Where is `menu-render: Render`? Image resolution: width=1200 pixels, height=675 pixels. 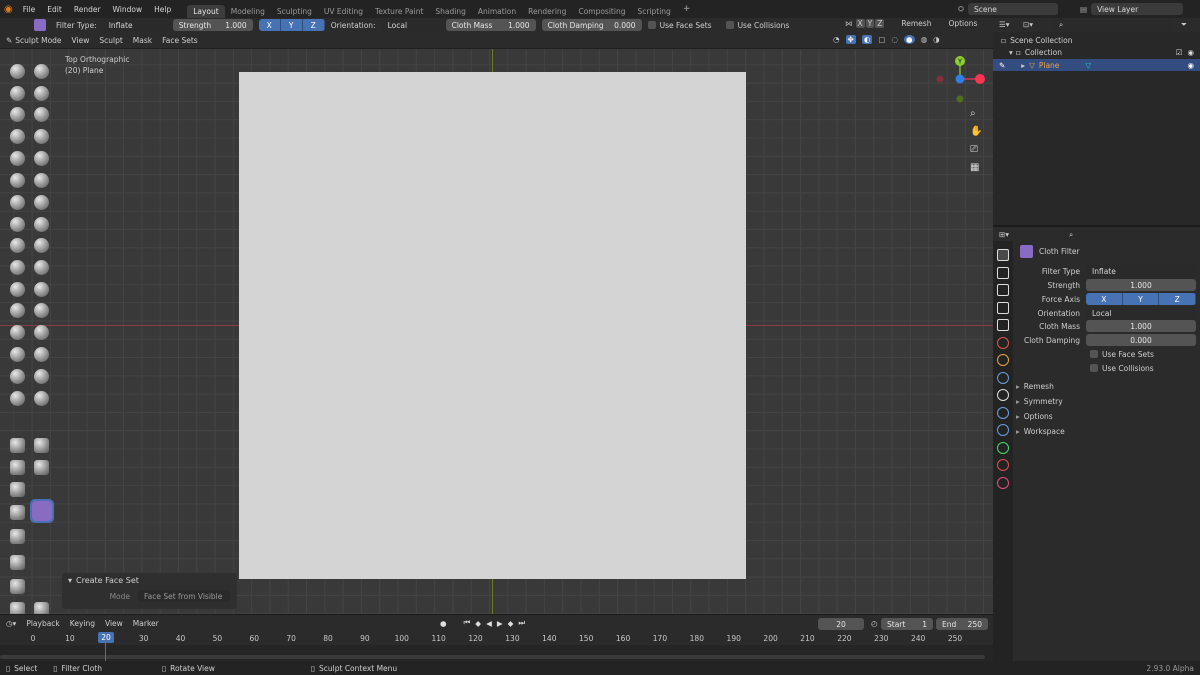
menu-render: Render is located at coordinates (87, 9).